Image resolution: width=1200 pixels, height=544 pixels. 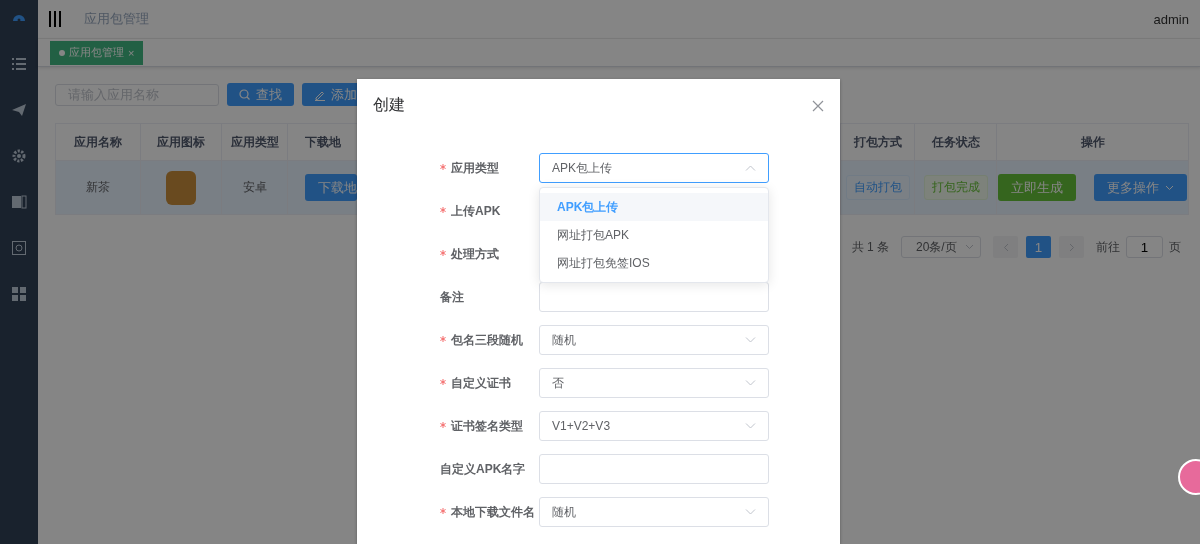 What do you see at coordinates (1092, 142) in the screenshot?
I see `column-header: 操作` at bounding box center [1092, 142].